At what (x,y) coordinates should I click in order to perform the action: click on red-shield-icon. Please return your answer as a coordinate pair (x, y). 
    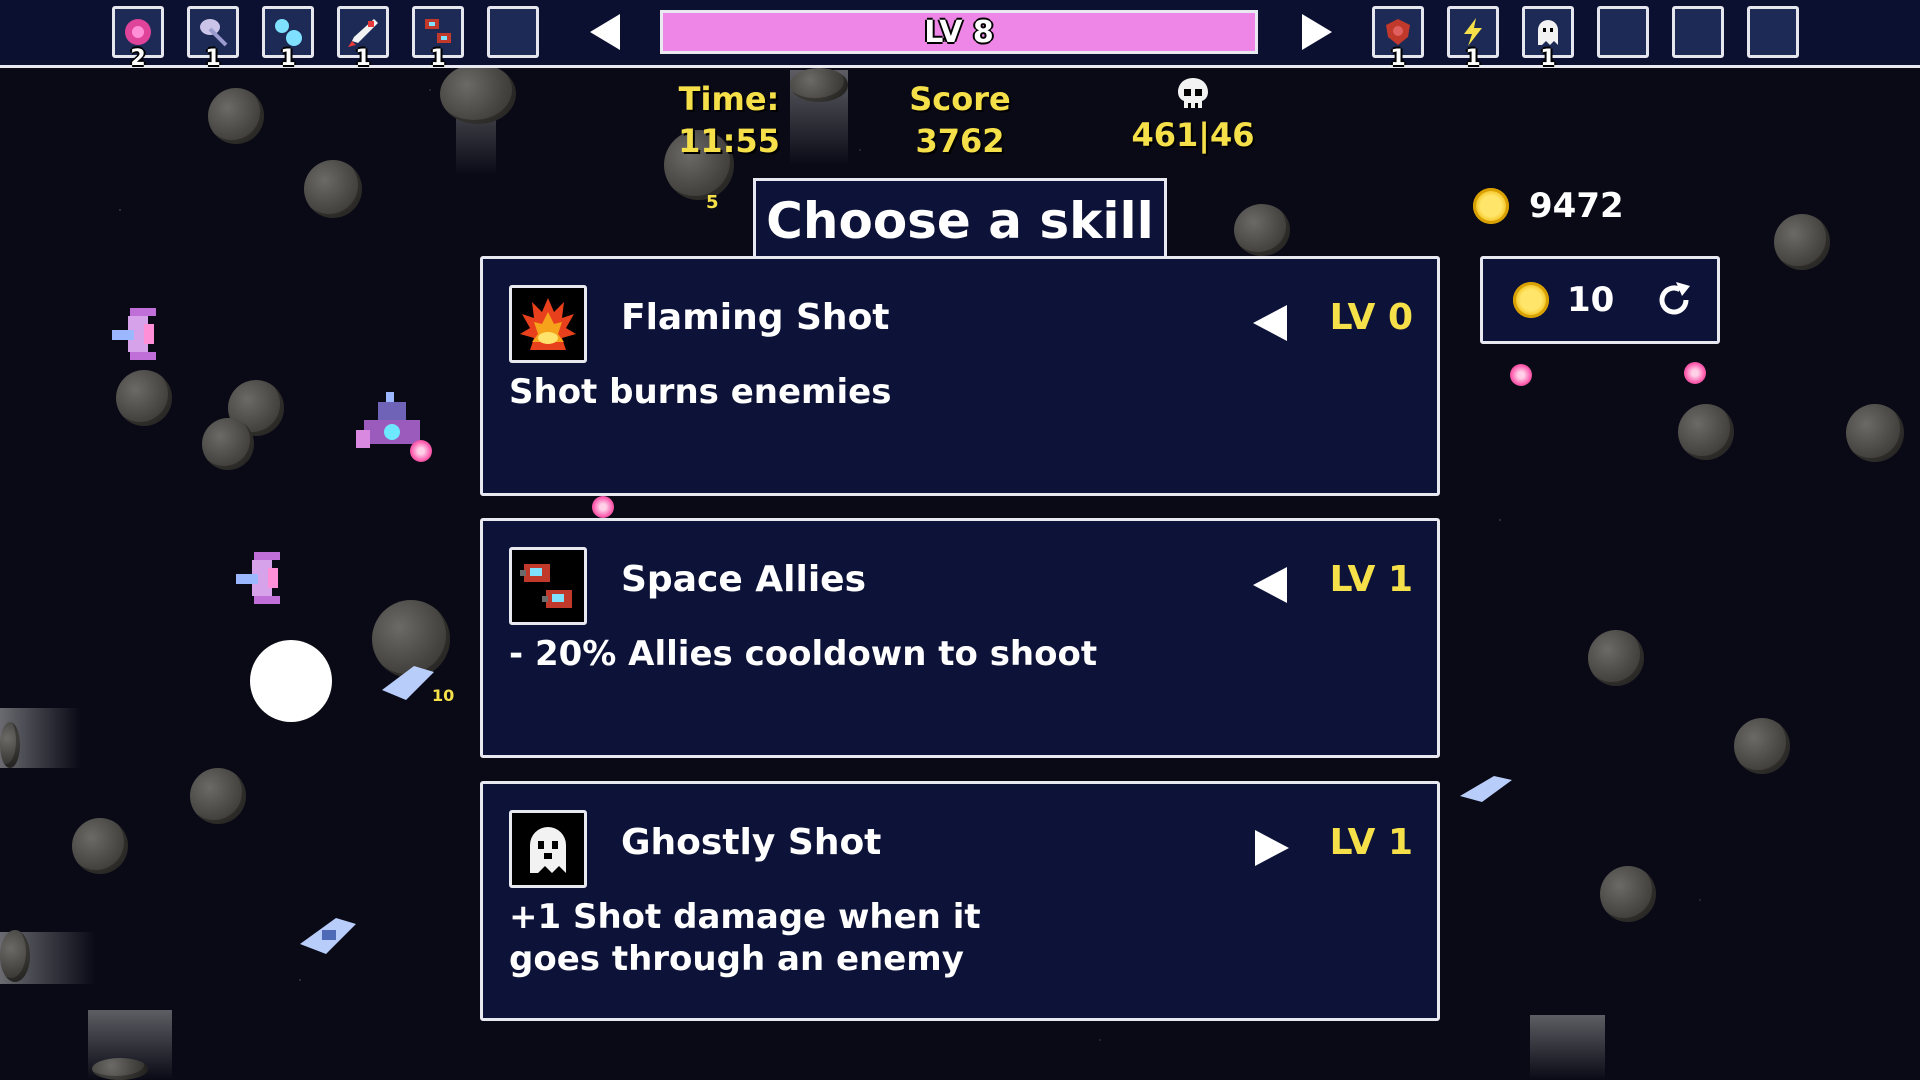
    Looking at the image, I should click on (1398, 32).